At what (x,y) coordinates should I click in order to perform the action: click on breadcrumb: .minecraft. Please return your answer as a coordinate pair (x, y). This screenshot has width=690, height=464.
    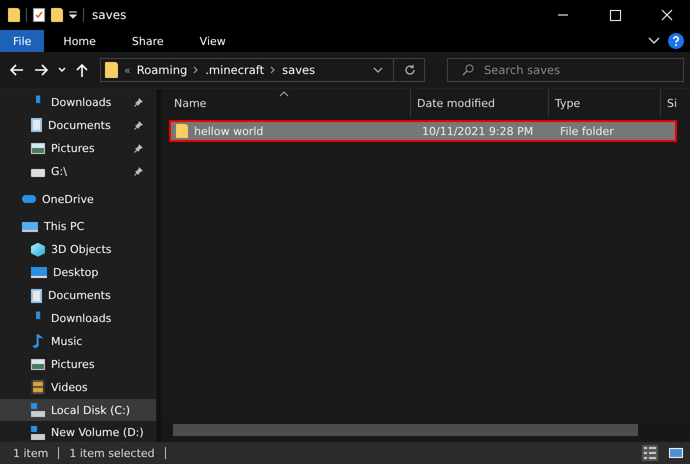
    Looking at the image, I should click on (234, 70).